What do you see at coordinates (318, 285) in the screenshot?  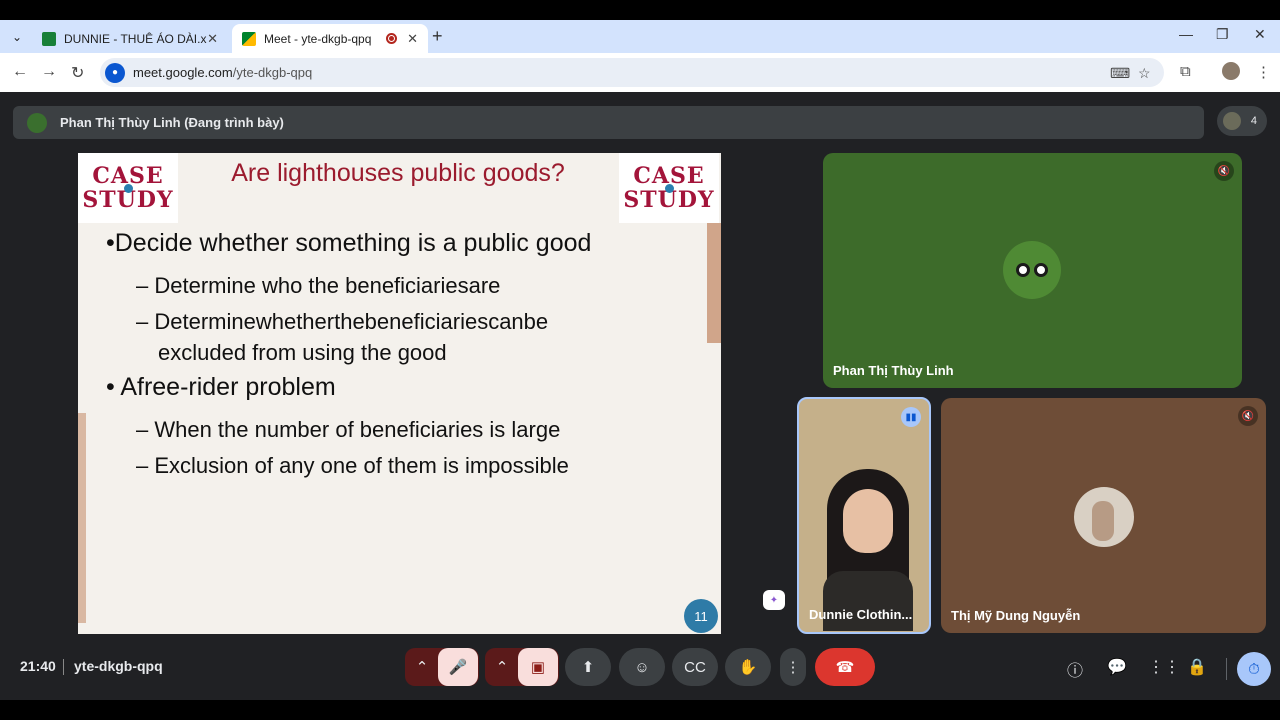 I see `slide-sub-bullet: – Determine who the beneficiariesare` at bounding box center [318, 285].